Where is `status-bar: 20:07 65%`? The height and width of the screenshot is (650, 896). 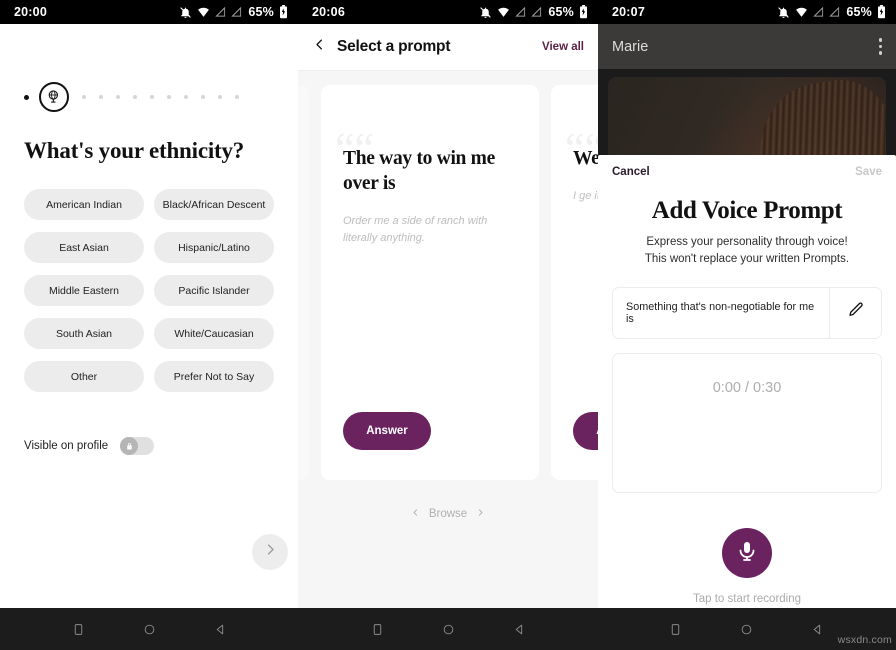 status-bar: 20:07 65% is located at coordinates (747, 12).